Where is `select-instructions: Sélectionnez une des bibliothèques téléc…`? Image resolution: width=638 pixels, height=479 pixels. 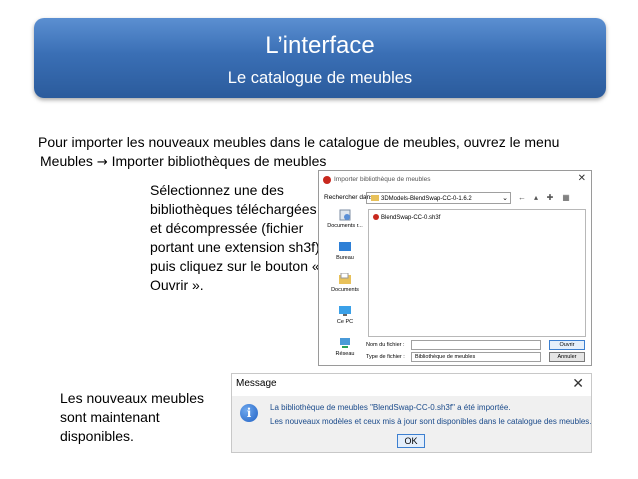
select-instructions: Sélectionnez une des bibliothèques téléc… is located at coordinates (235, 237).